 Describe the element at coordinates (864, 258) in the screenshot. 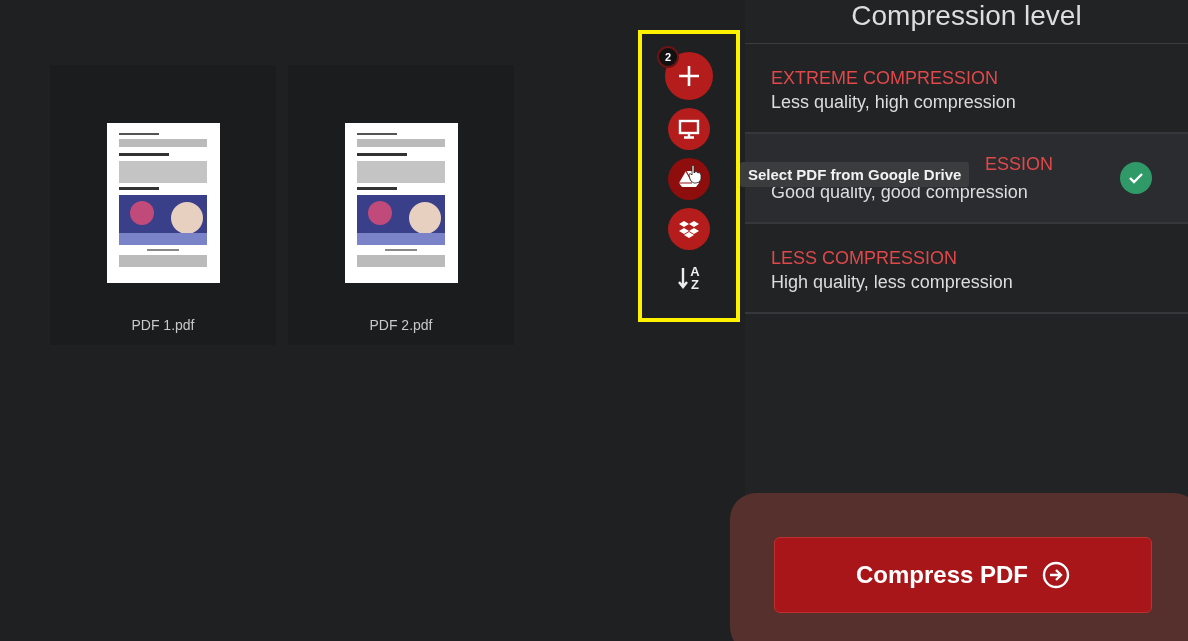

I see `option-title: LESS COMPRESSION` at that location.